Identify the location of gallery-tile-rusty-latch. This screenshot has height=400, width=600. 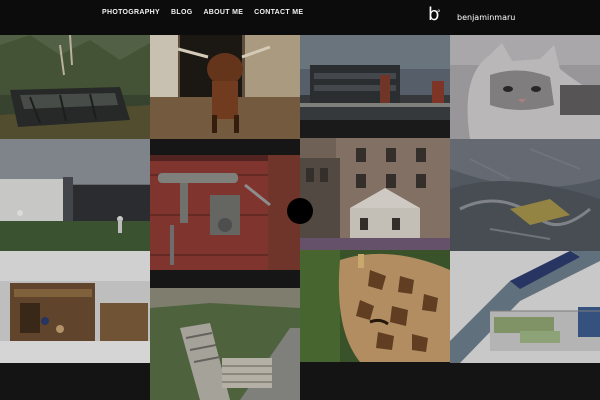
(225, 212).